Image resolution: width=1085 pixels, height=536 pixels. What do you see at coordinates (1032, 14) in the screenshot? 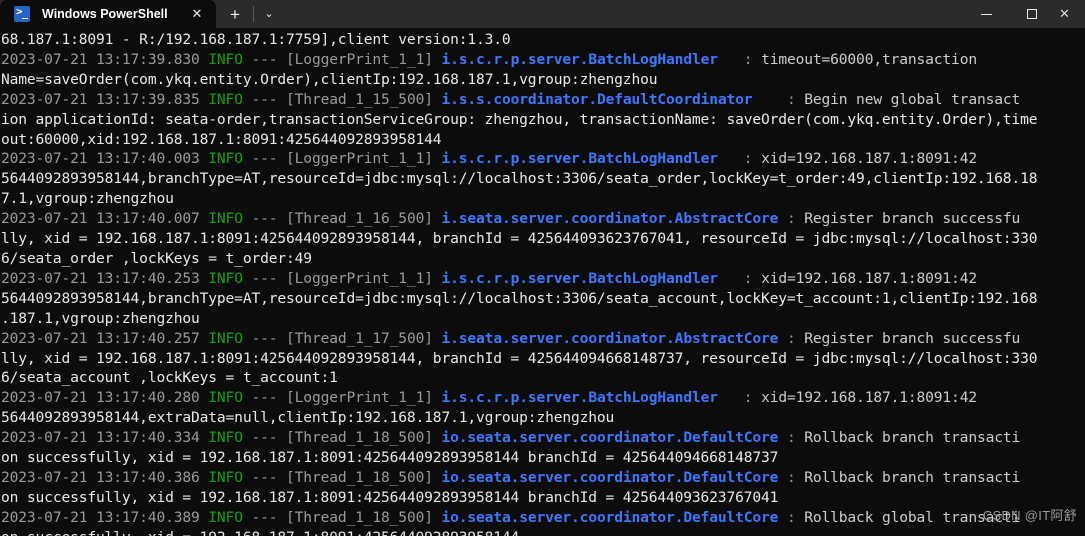
I see `maximize-button` at bounding box center [1032, 14].